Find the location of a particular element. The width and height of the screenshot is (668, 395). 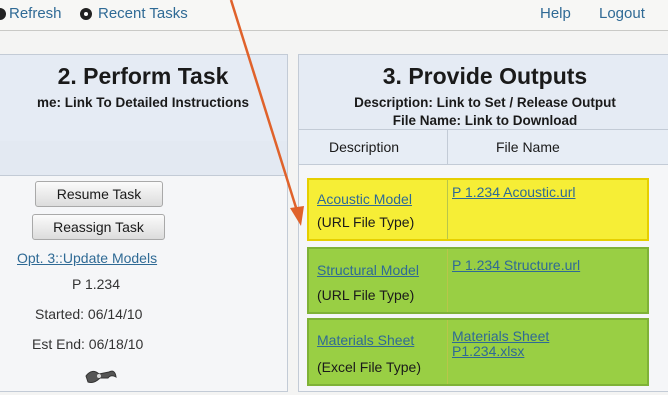

output-file-cell: Materials Sheet P1.234.xlsx is located at coordinates (547, 352).